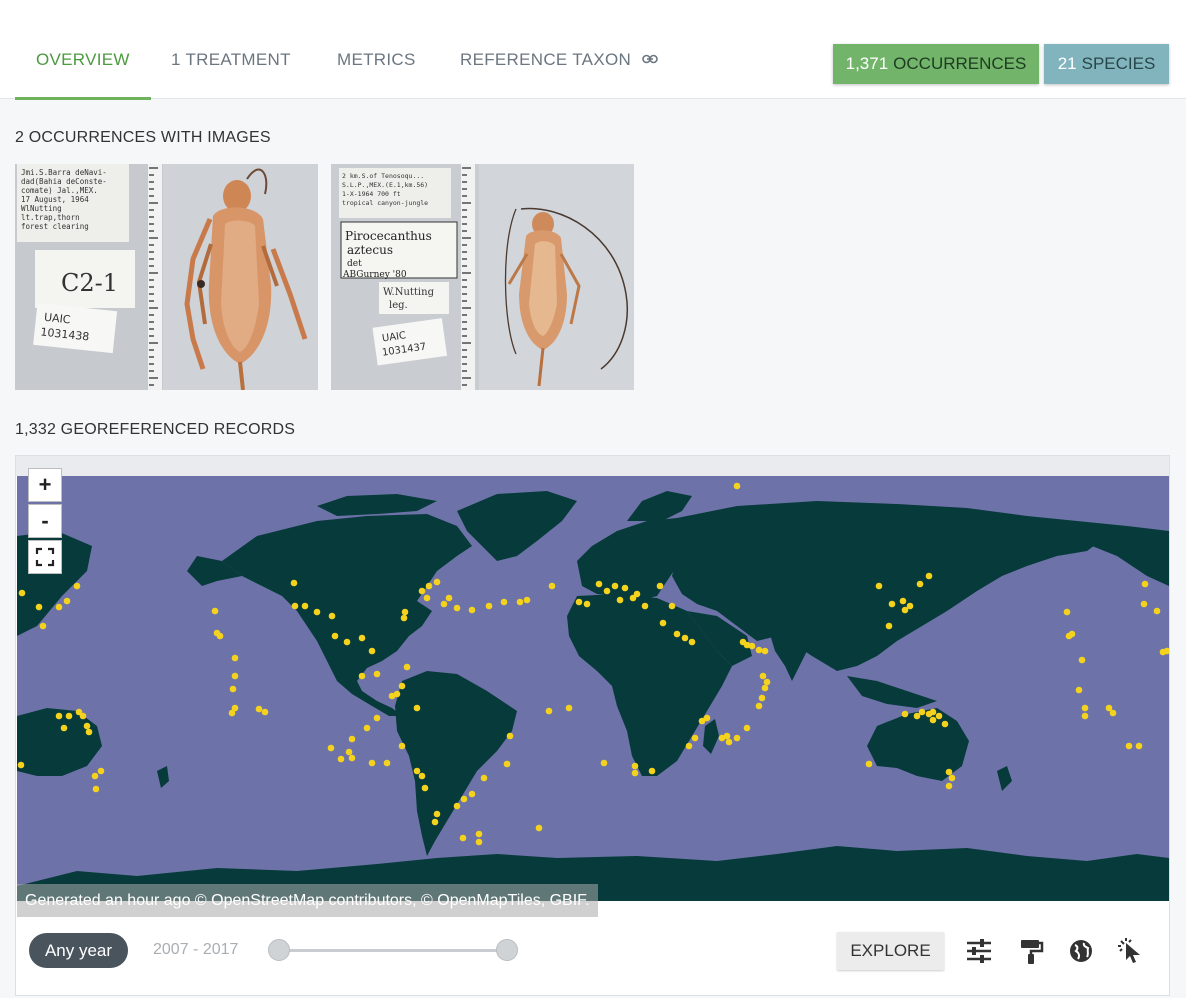 Image resolution: width=1186 pixels, height=998 pixels. Describe the element at coordinates (1081, 951) in the screenshot. I see `globe-icon` at that location.